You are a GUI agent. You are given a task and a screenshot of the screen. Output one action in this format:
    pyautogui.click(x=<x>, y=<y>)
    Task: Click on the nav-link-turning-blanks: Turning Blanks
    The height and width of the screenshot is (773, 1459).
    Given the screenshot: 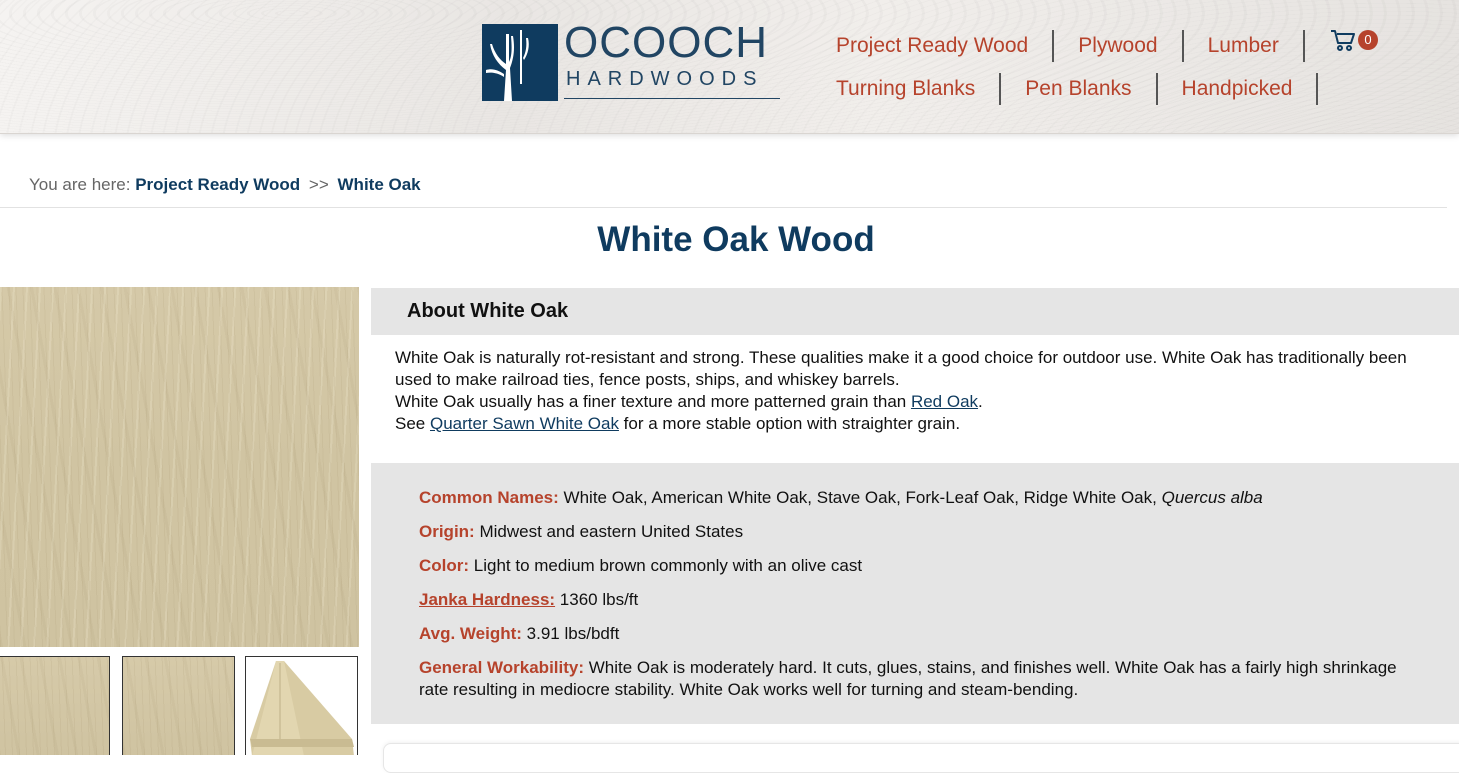 What is the action you would take?
    pyautogui.click(x=919, y=89)
    